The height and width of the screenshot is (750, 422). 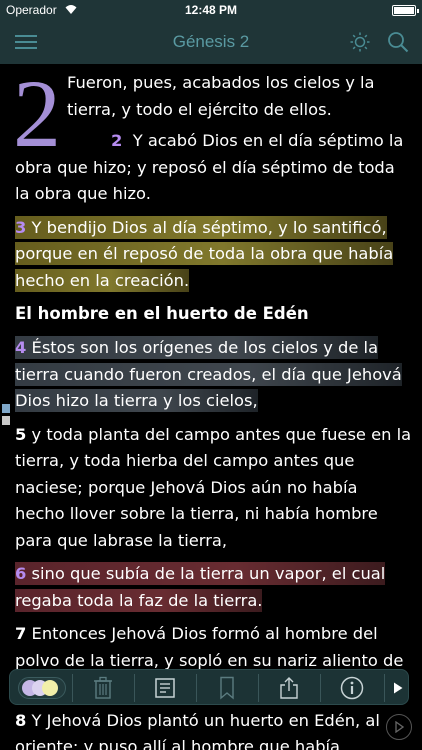 I want to click on bookmark-icon, so click(x=227, y=688).